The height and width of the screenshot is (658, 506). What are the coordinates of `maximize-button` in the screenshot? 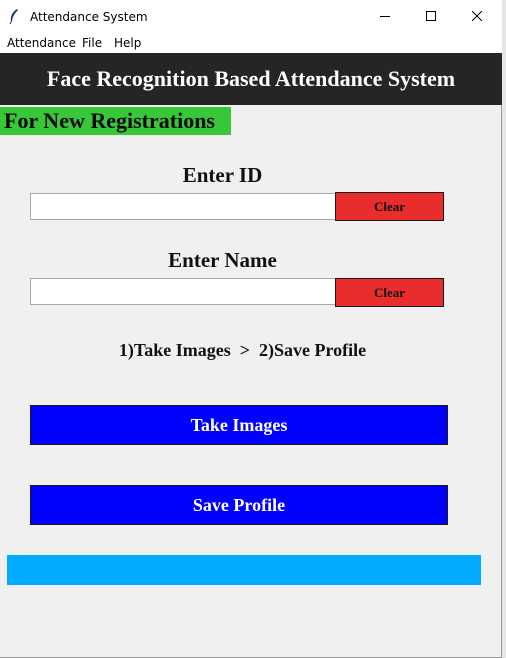 It's located at (431, 17).